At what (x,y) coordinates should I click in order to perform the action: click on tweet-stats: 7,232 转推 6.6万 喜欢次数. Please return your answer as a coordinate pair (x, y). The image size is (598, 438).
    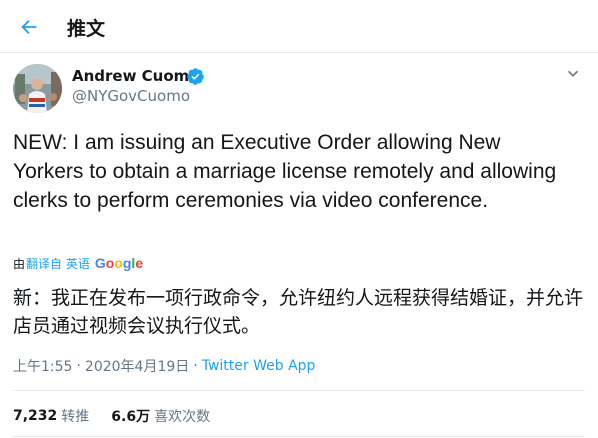
    Looking at the image, I should click on (111, 416).